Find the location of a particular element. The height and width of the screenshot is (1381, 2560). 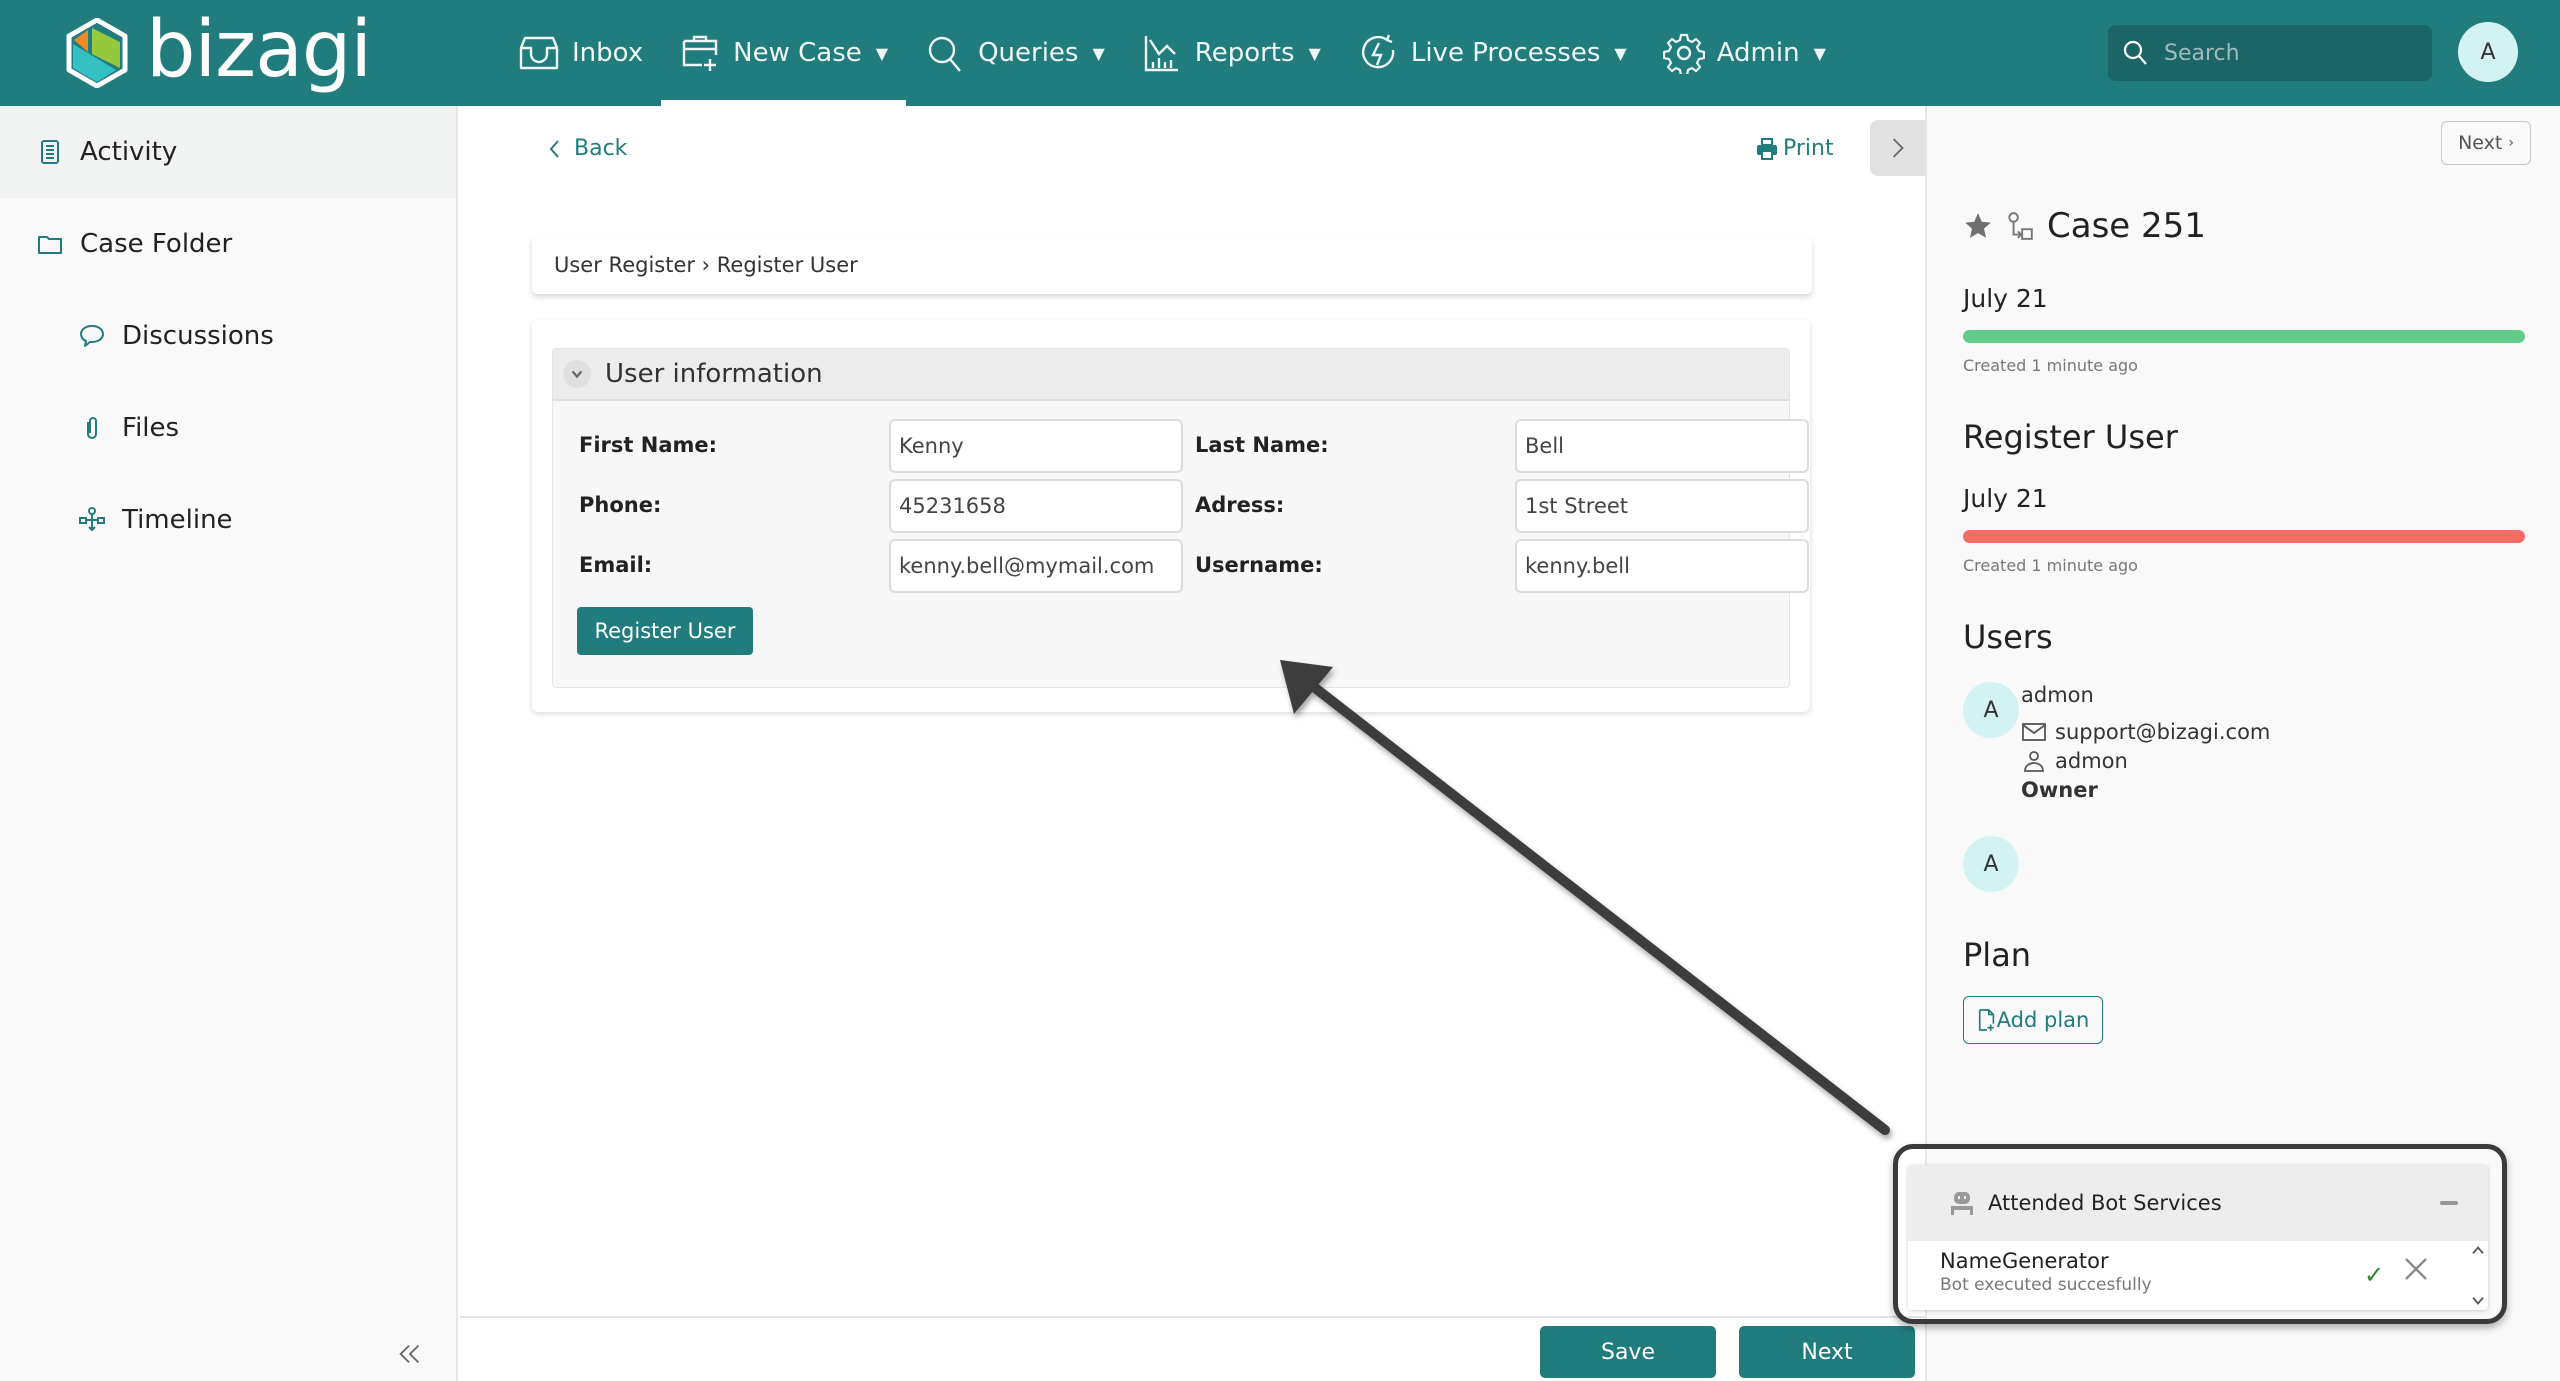

user-role: Owner is located at coordinates (2059, 789).